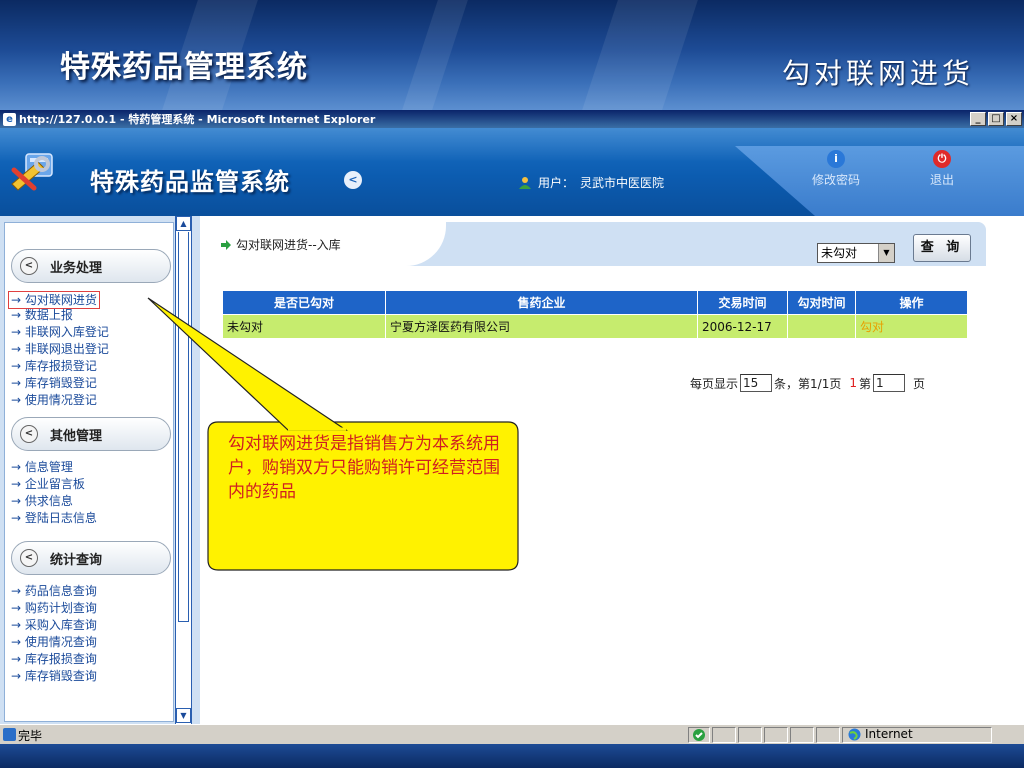 The height and width of the screenshot is (768, 1024). Describe the element at coordinates (942, 248) in the screenshot. I see `query-button: 查 询` at that location.